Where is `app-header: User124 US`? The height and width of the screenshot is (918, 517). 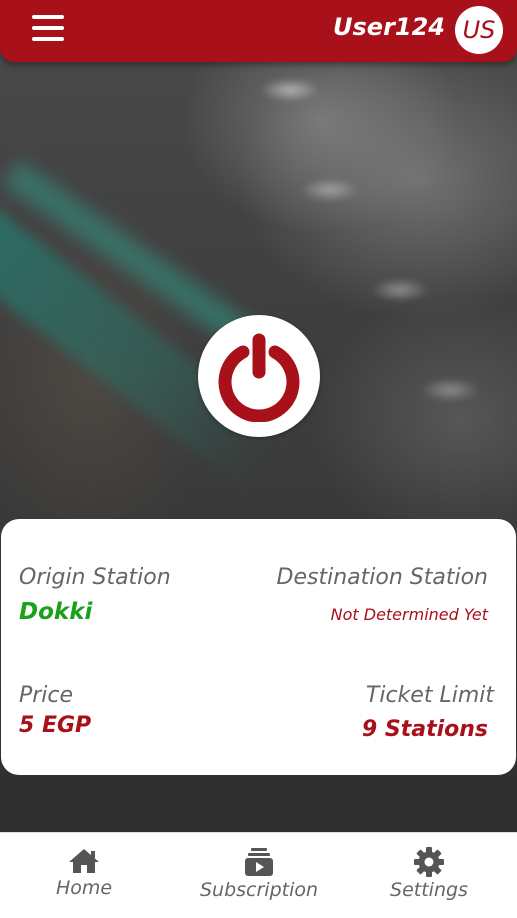 app-header: User124 US is located at coordinates (258, 31).